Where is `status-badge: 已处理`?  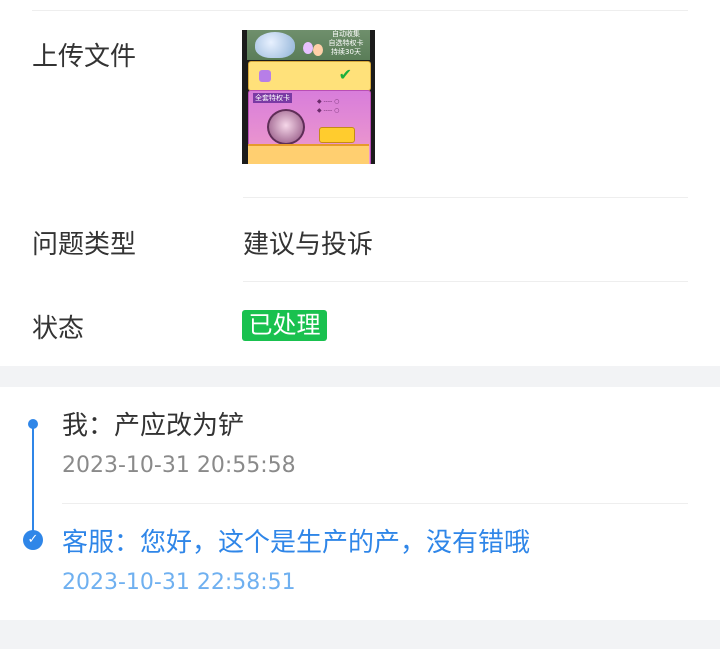 status-badge: 已处理 is located at coordinates (284, 325).